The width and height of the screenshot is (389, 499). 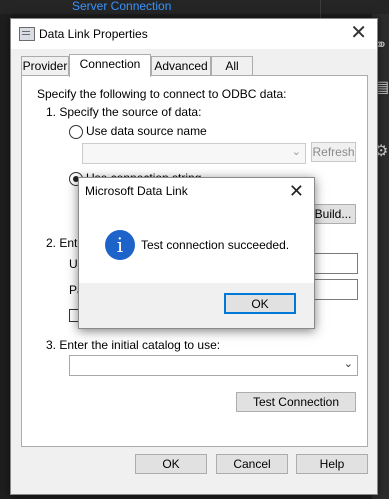 What do you see at coordinates (93, 34) in the screenshot?
I see `dialog-title: Data Link Properties` at bounding box center [93, 34].